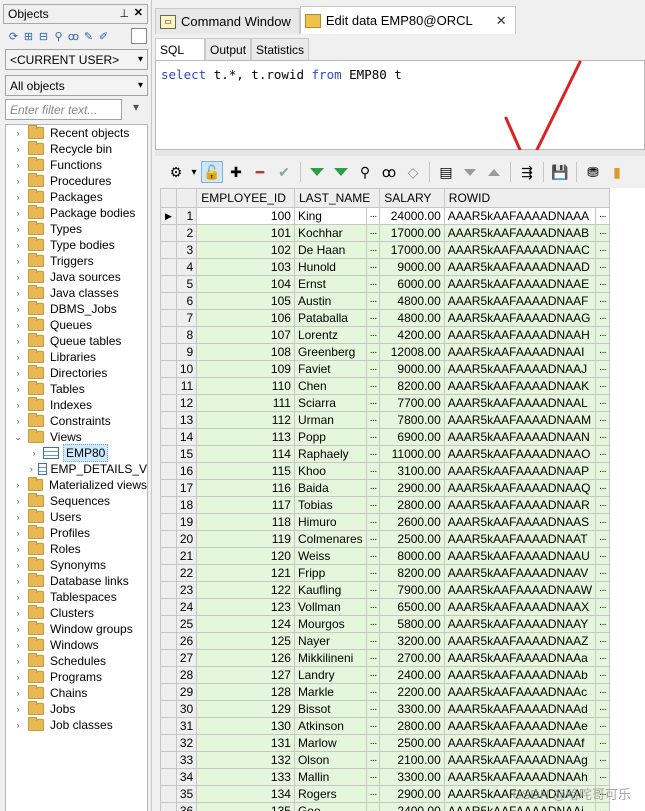 The height and width of the screenshot is (811, 645). What do you see at coordinates (412, 318) in the screenshot?
I see `cell-salary: 4800.00` at bounding box center [412, 318].